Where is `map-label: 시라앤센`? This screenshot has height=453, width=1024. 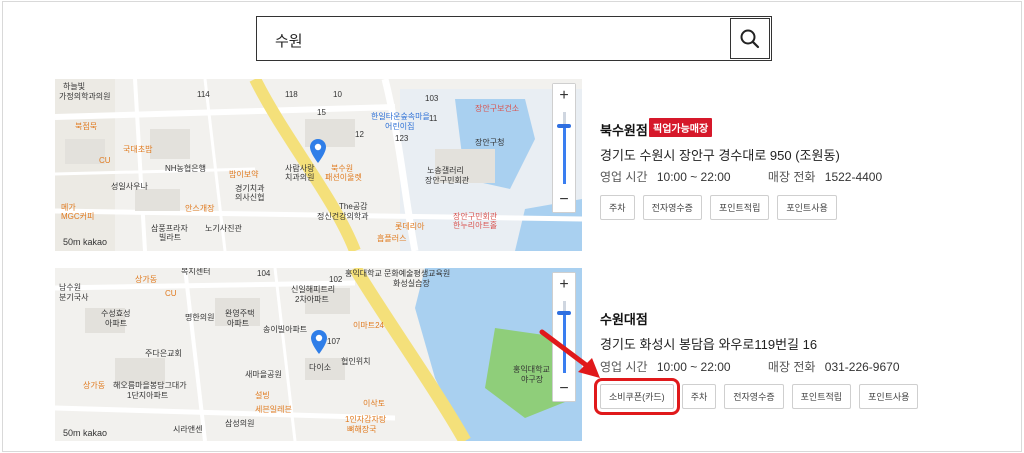 map-label: 시라앤센 is located at coordinates (188, 429).